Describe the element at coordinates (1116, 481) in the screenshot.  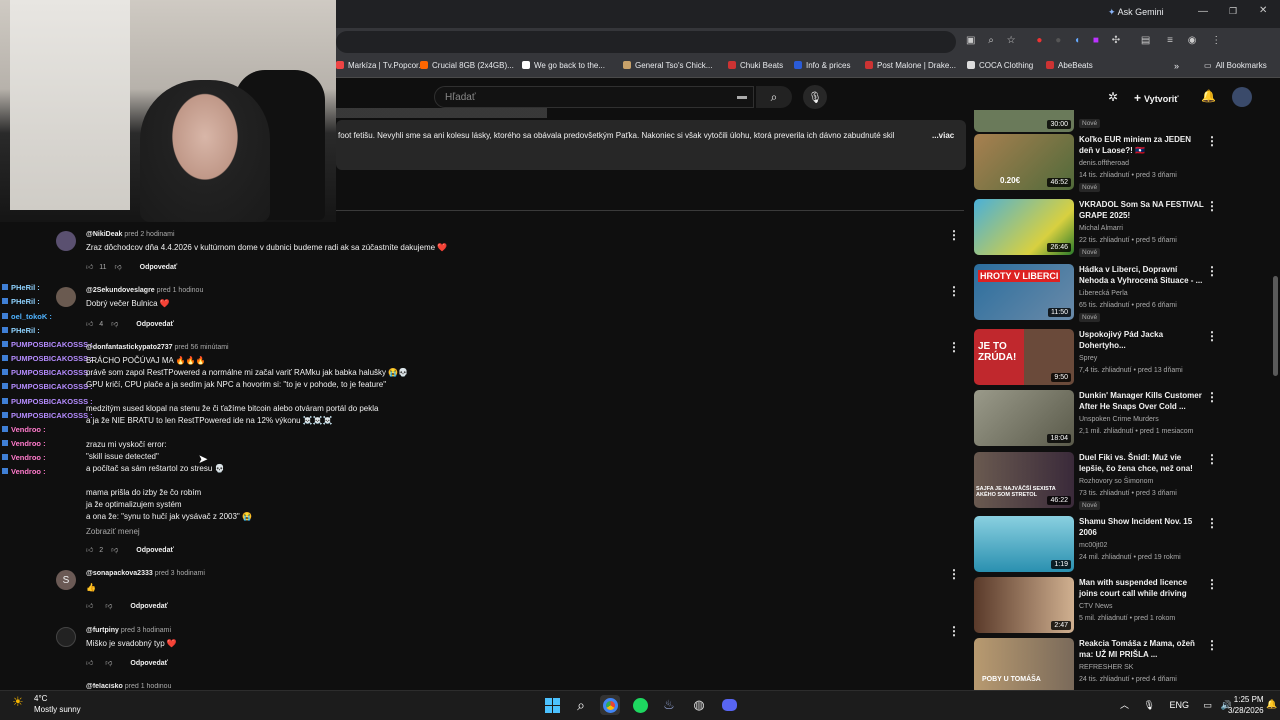
I see `channel-name: Rozhovory so Šimonom` at that location.